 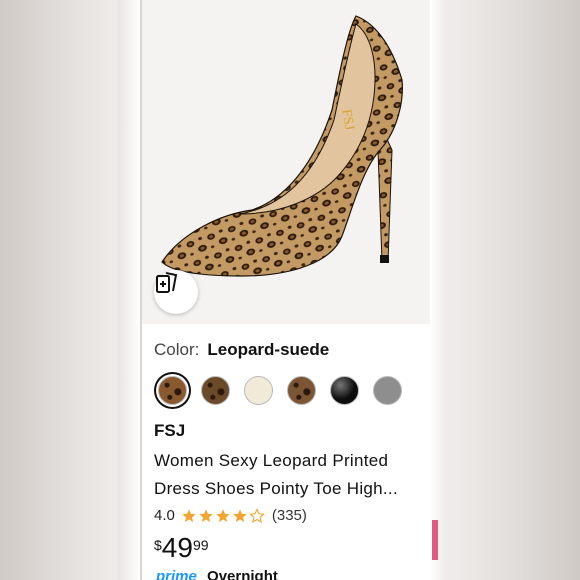 I want to click on star-empty-icon, so click(x=256, y=515).